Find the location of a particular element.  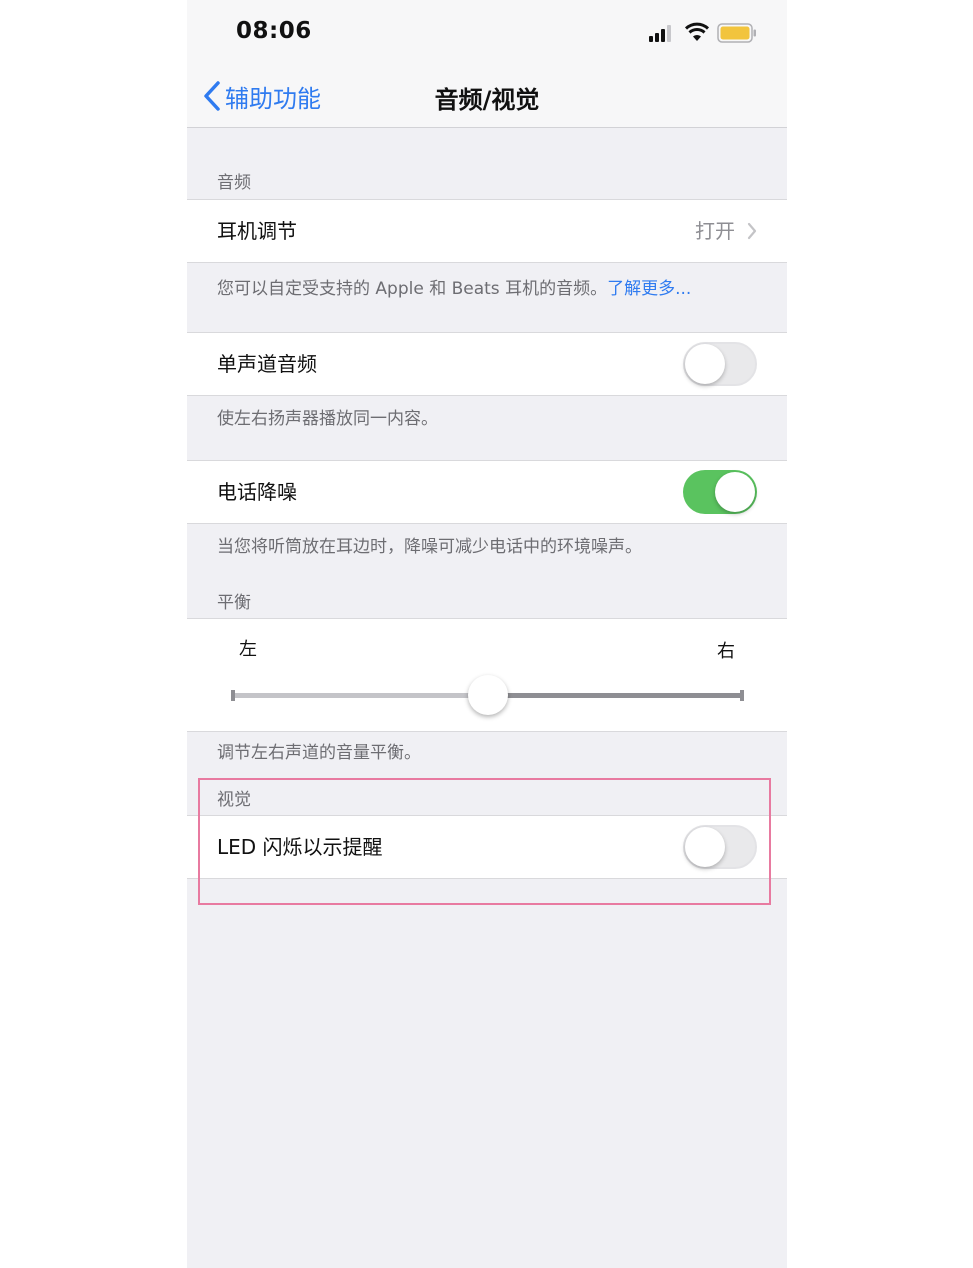

status-time: 08:06 is located at coordinates (274, 31).